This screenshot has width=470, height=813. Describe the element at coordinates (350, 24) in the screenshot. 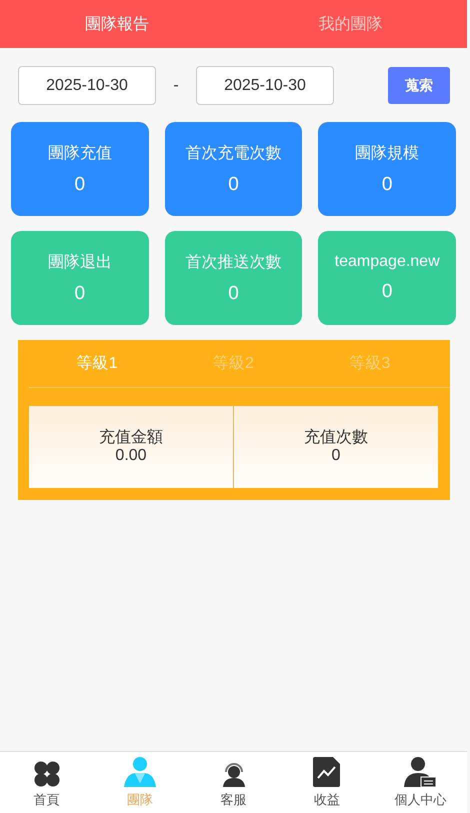

I see `header-tab: 我的團隊` at that location.